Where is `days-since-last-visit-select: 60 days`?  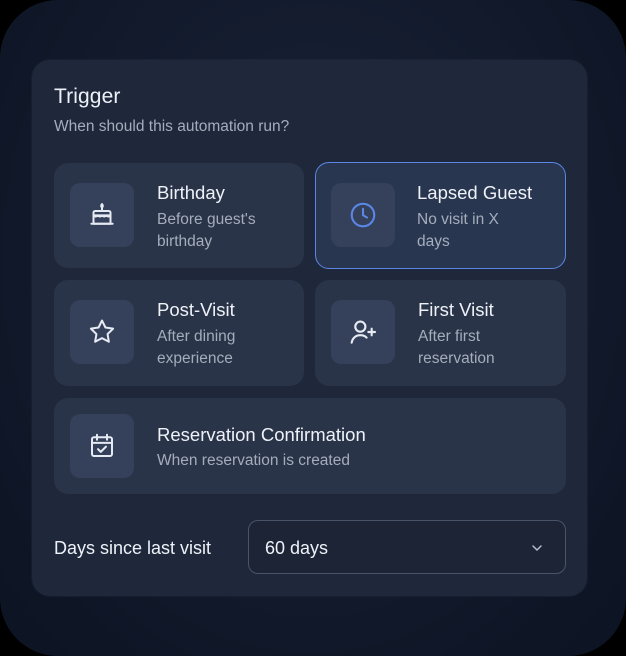 days-since-last-visit-select: 60 days is located at coordinates (407, 547).